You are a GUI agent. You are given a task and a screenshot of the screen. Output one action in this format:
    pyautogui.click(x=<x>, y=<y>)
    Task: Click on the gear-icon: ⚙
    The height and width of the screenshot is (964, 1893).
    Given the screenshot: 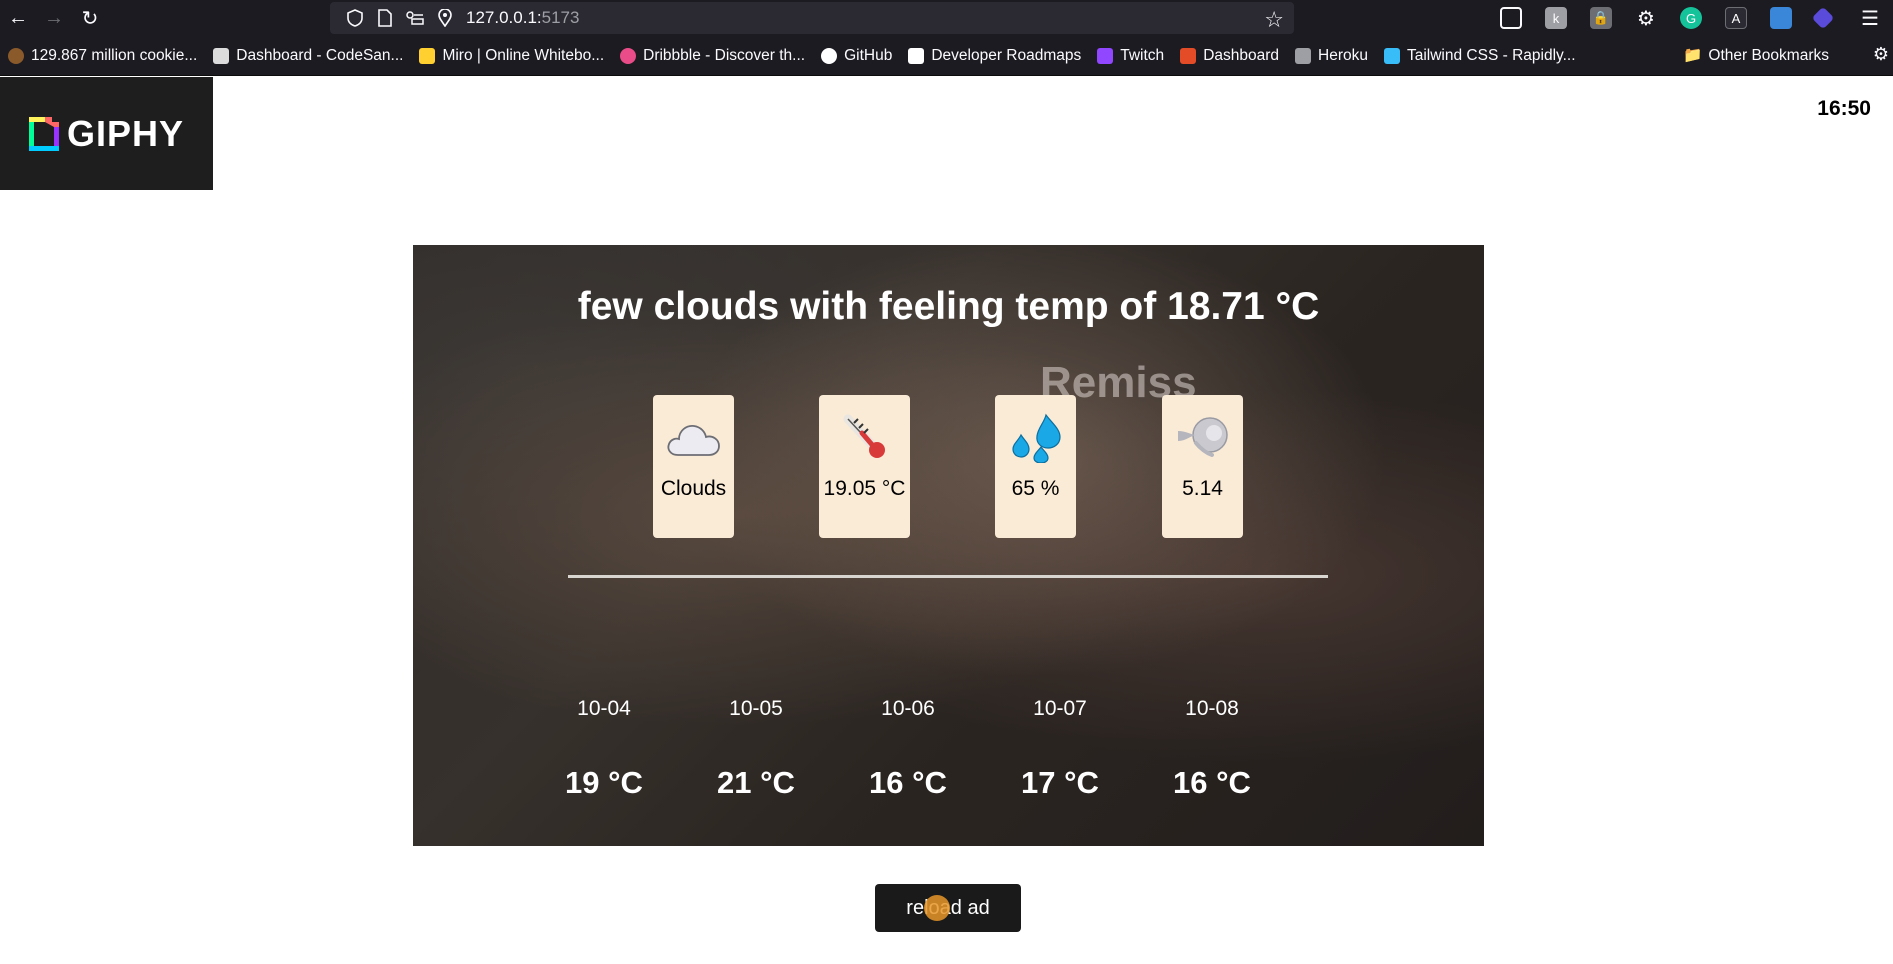 What is the action you would take?
    pyautogui.click(x=1646, y=18)
    